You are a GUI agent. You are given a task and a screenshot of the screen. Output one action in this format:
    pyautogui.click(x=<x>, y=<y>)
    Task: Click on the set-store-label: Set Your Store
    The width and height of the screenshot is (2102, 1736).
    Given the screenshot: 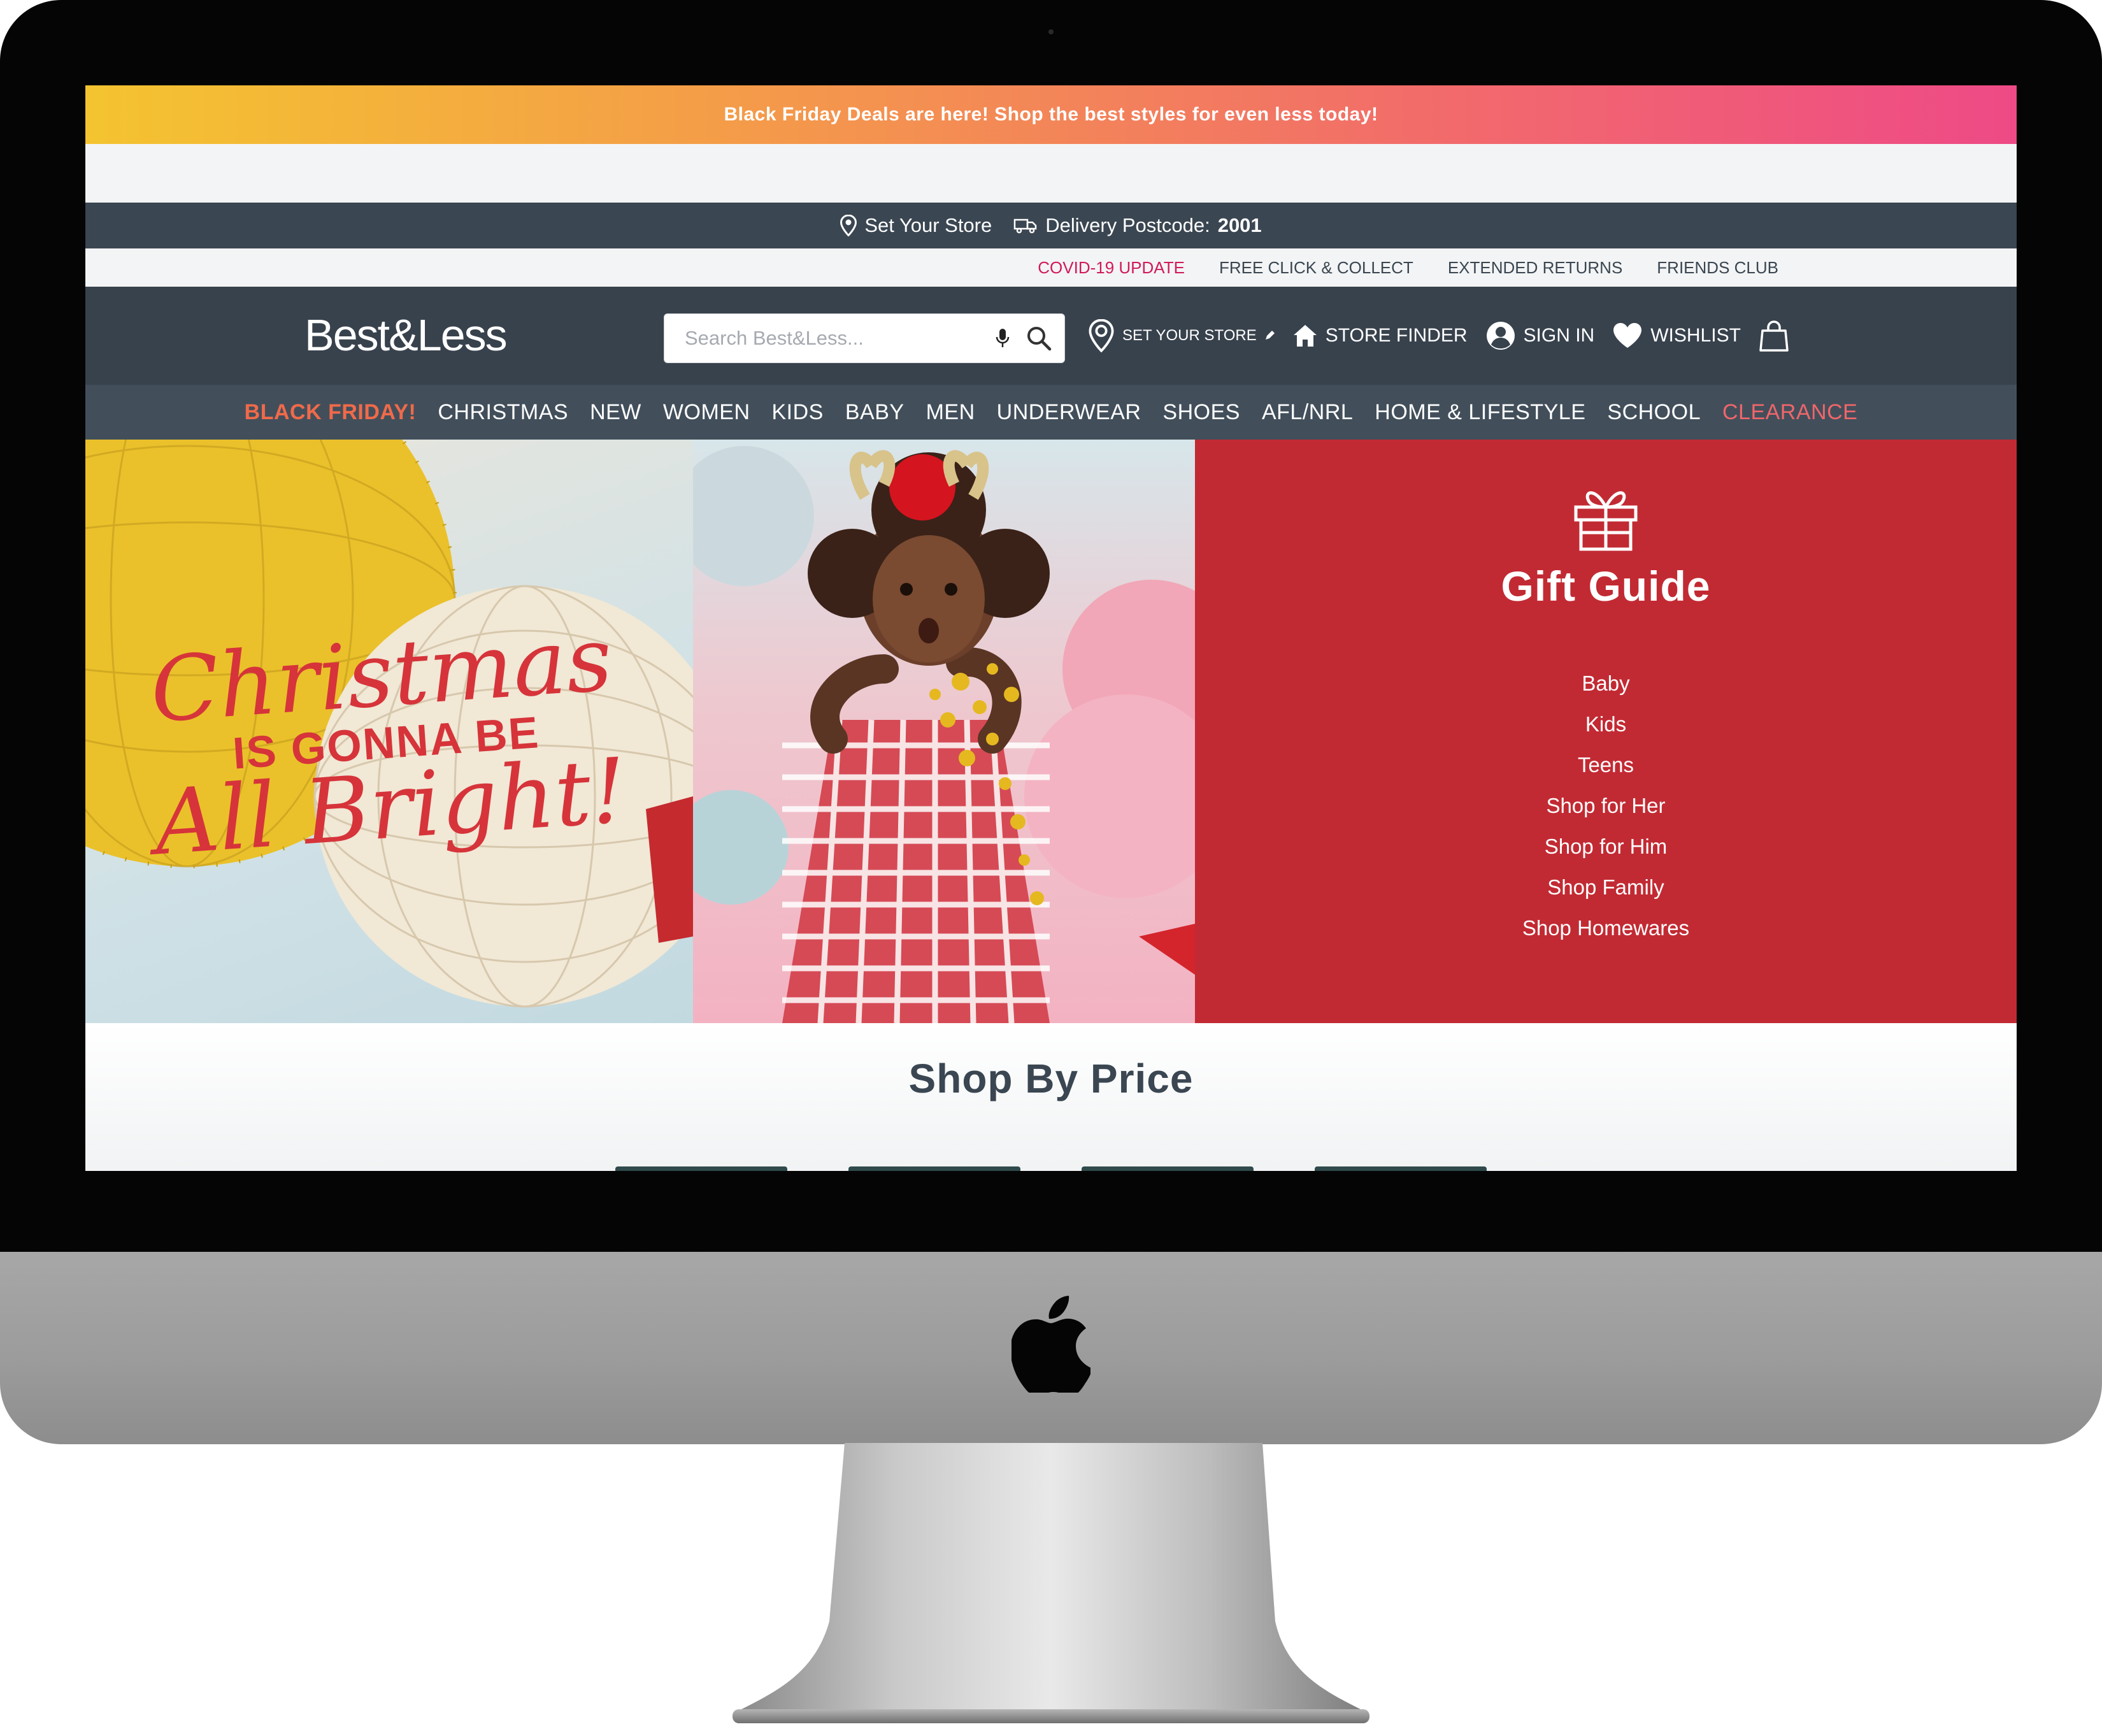 What is the action you would take?
    pyautogui.click(x=928, y=225)
    